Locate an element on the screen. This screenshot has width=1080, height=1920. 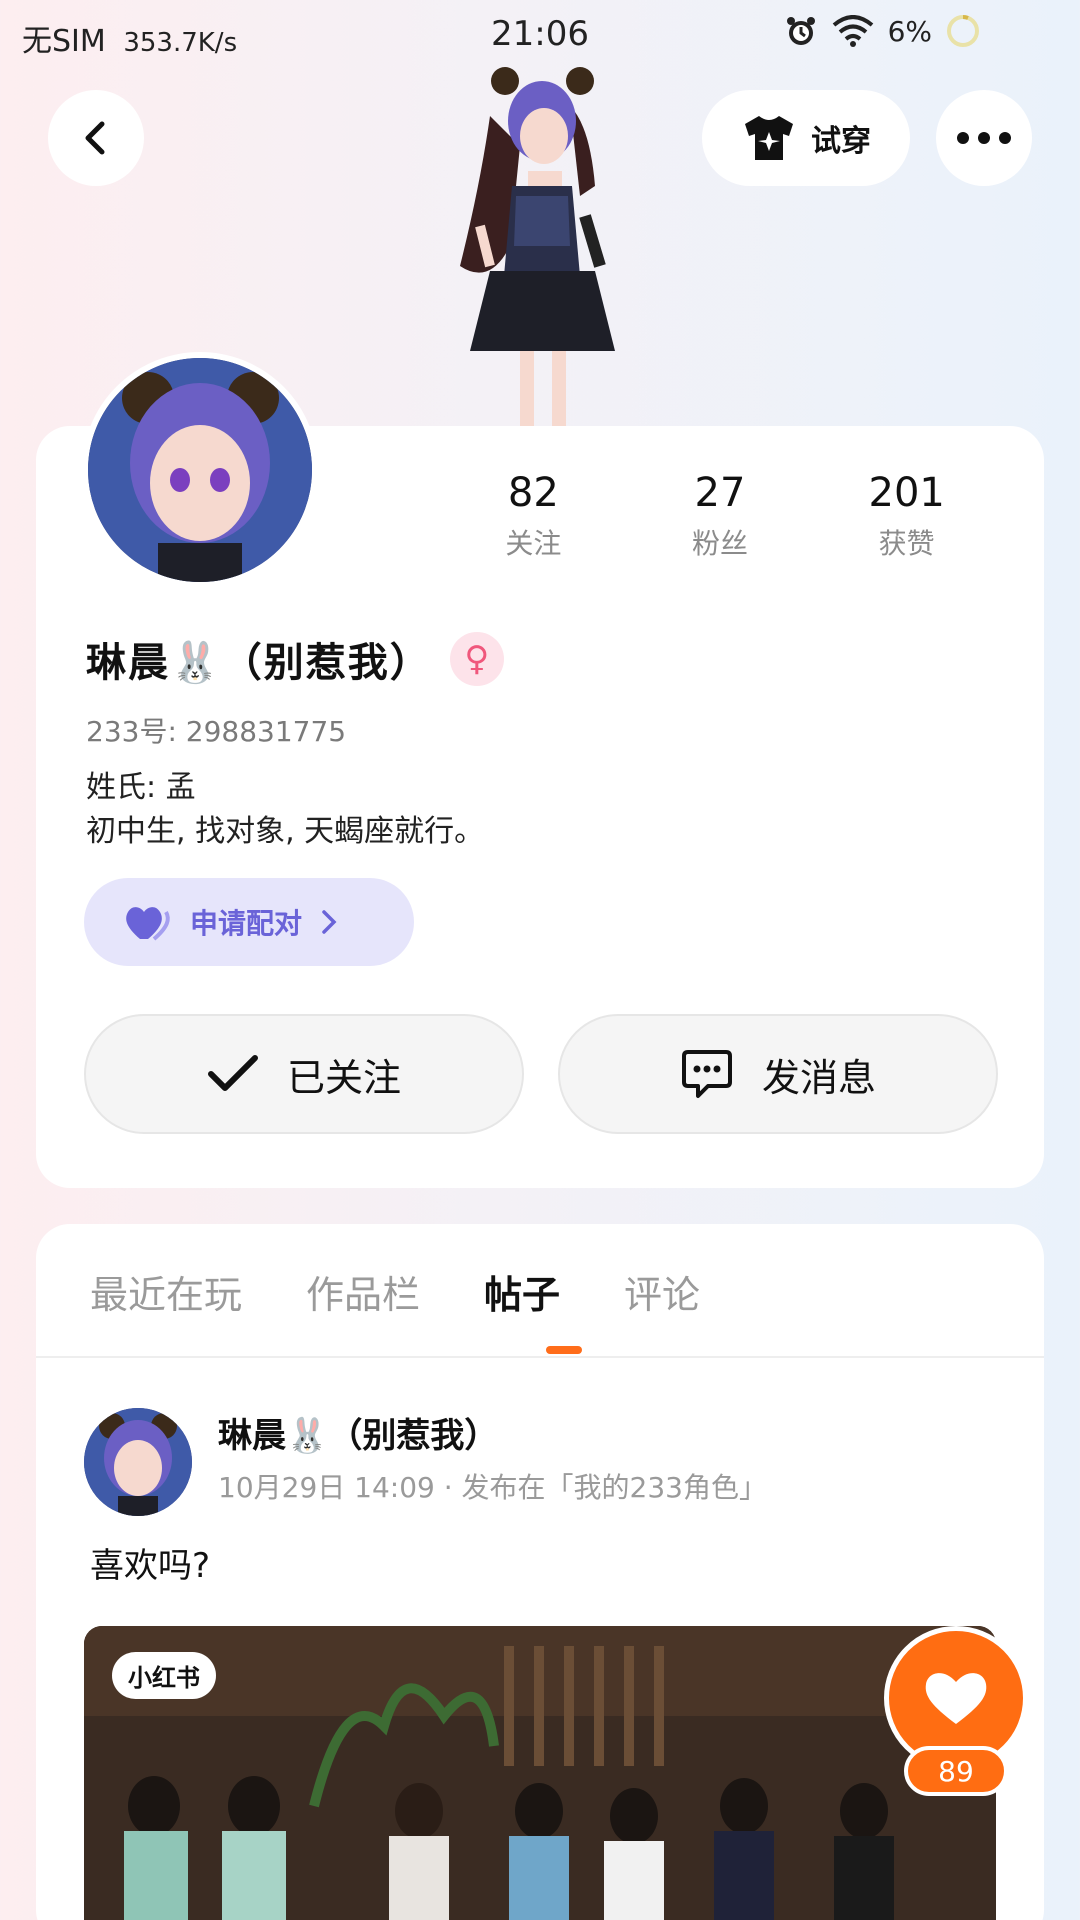
stat-likes-count: 201 is located at coordinates (906, 493).